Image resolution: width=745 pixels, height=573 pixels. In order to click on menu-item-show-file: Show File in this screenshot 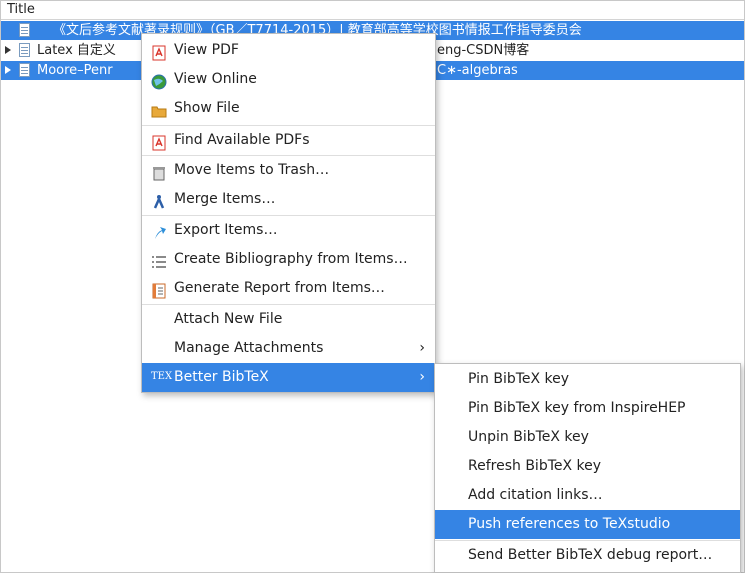, I will do `click(288, 108)`.